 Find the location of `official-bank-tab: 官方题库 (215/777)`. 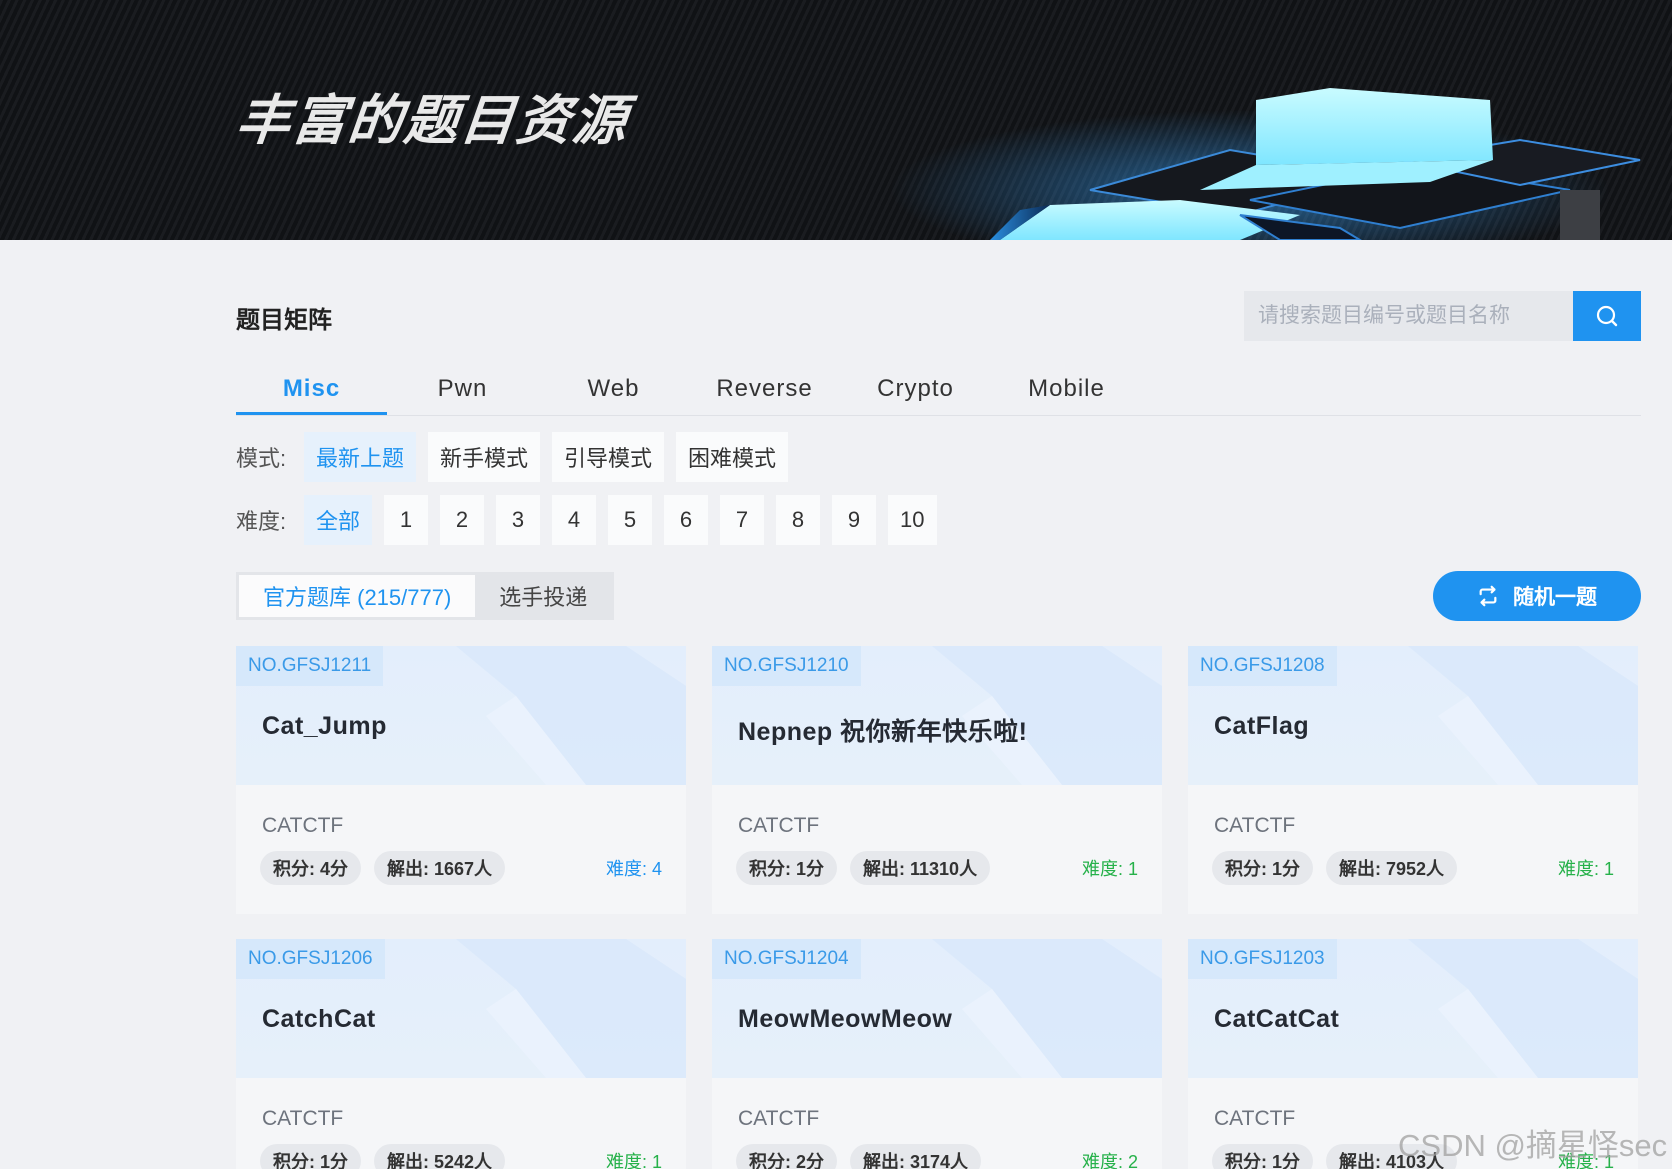

official-bank-tab: 官方题库 (215/777) is located at coordinates (357, 596).